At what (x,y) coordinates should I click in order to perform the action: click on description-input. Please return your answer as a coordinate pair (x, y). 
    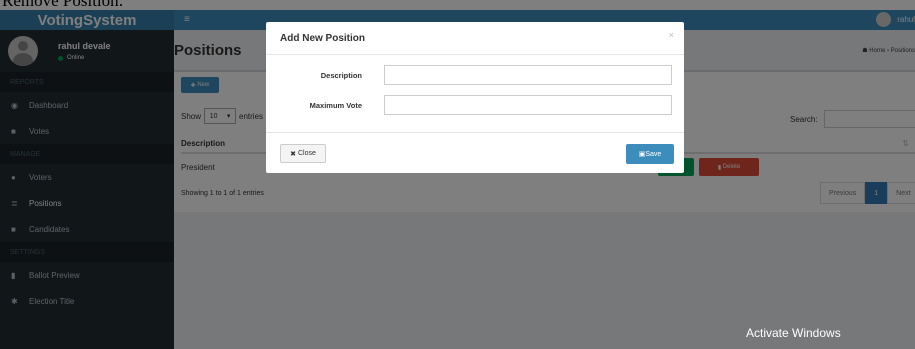
    Looking at the image, I should click on (528, 75).